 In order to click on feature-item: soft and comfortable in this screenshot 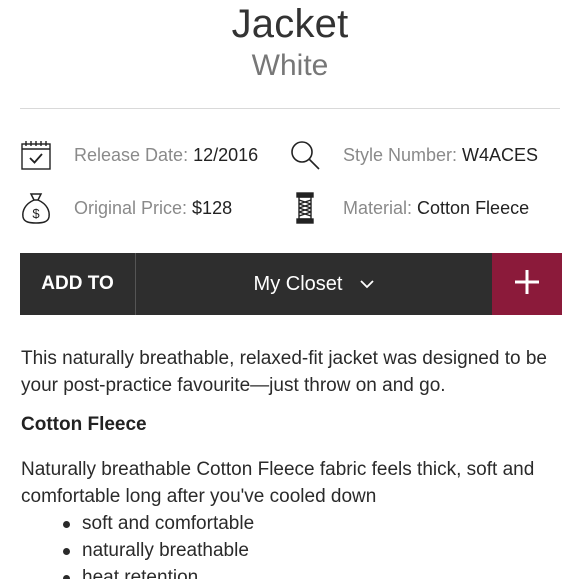, I will do `click(157, 523)`.